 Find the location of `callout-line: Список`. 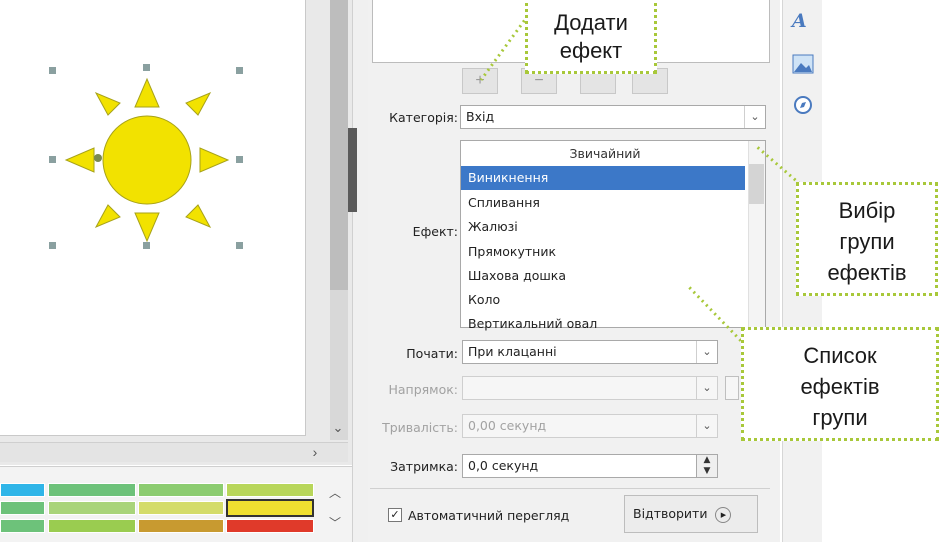

callout-line: Список is located at coordinates (840, 355).